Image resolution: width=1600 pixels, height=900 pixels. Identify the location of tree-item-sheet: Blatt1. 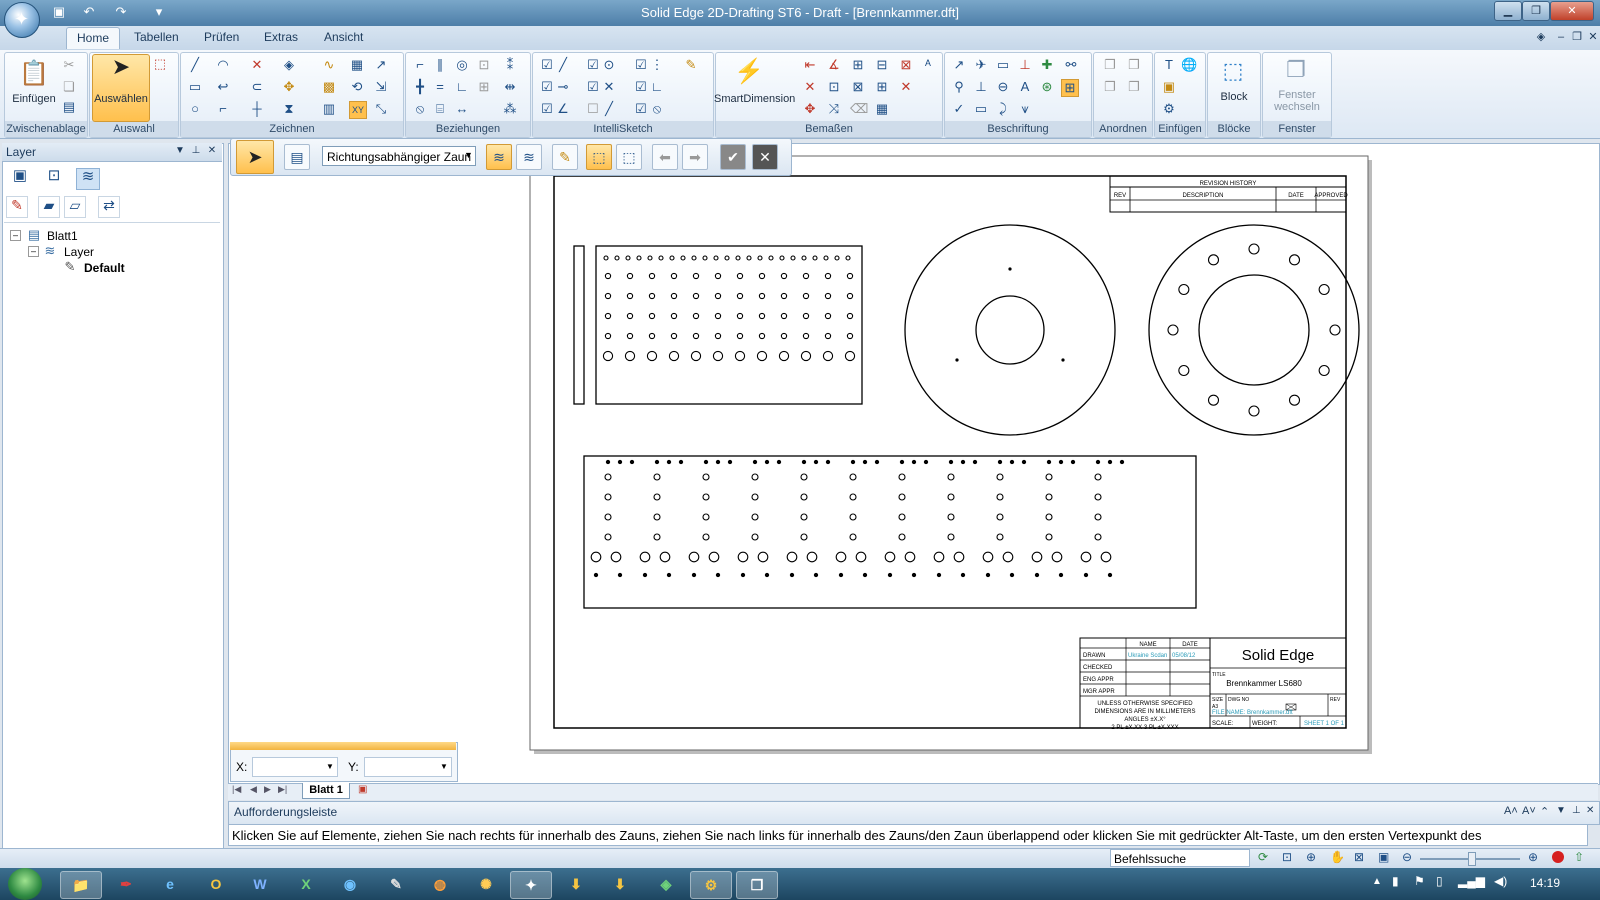
(62, 236).